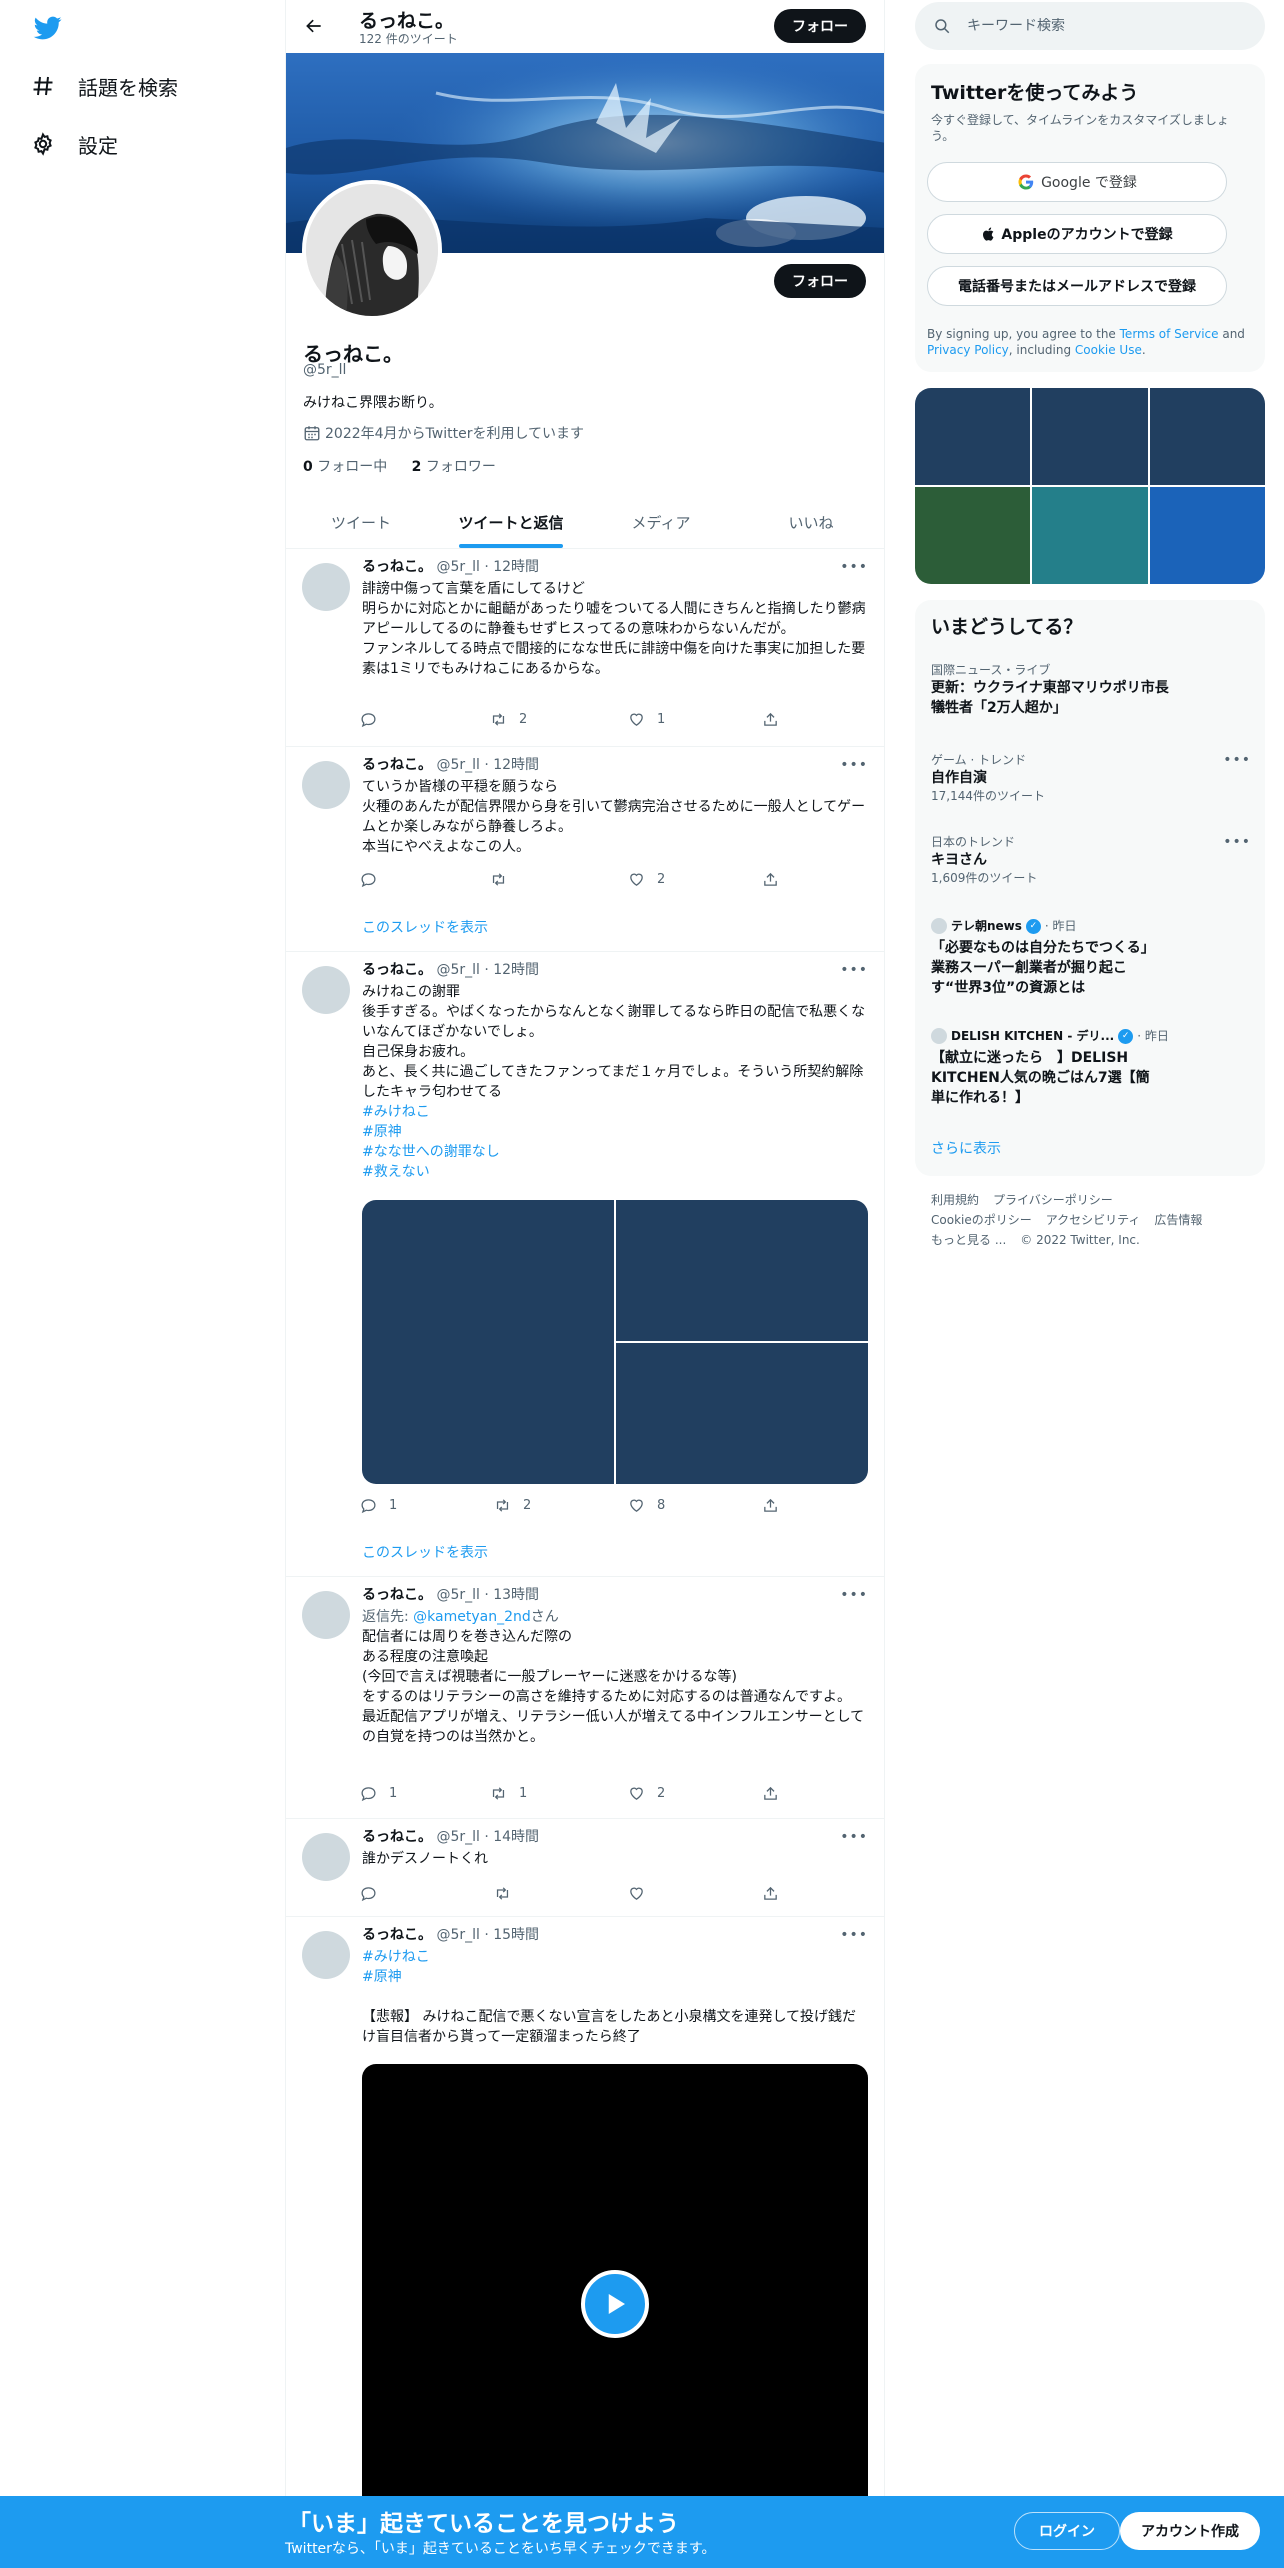 Image resolution: width=1284 pixels, height=2568 pixels. I want to click on followers-link: 2 フォロワー, so click(454, 467).